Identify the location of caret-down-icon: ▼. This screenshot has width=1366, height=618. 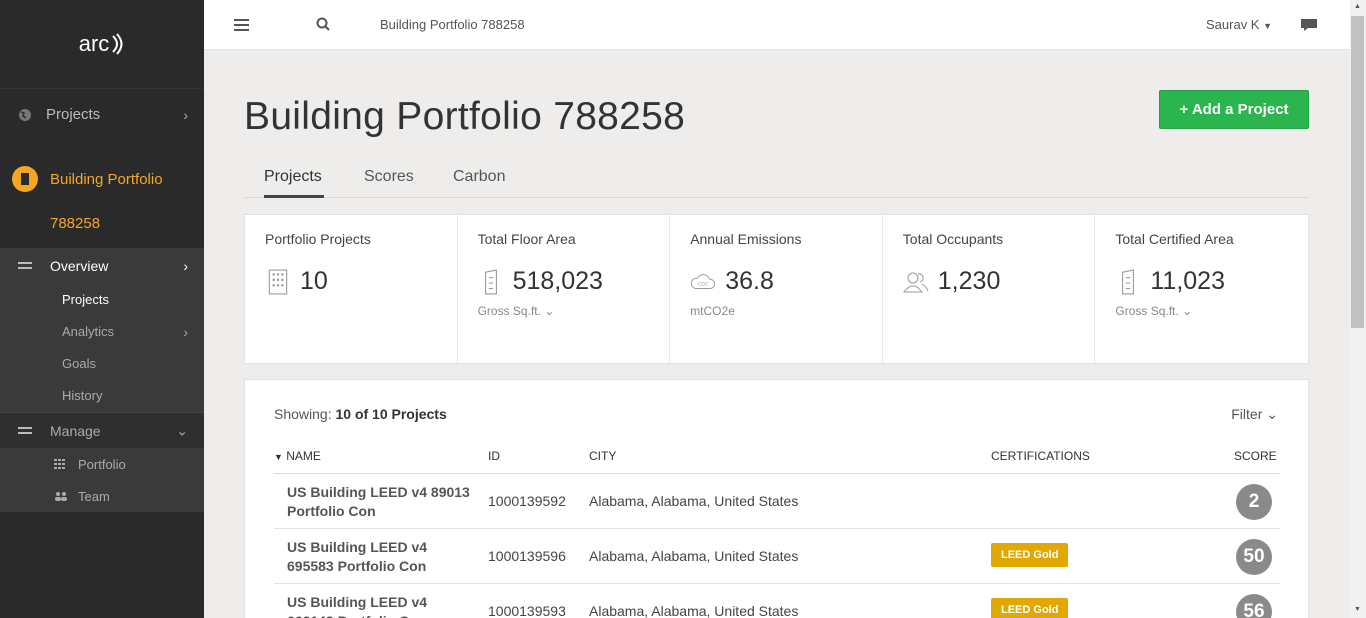
(1268, 26).